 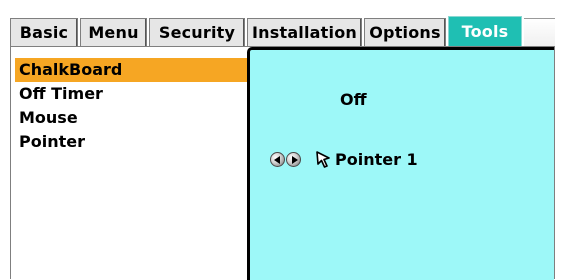 I want to click on sidebar-menu: ChalkBoard Off Timer Mouse Pointer, so click(x=131, y=106).